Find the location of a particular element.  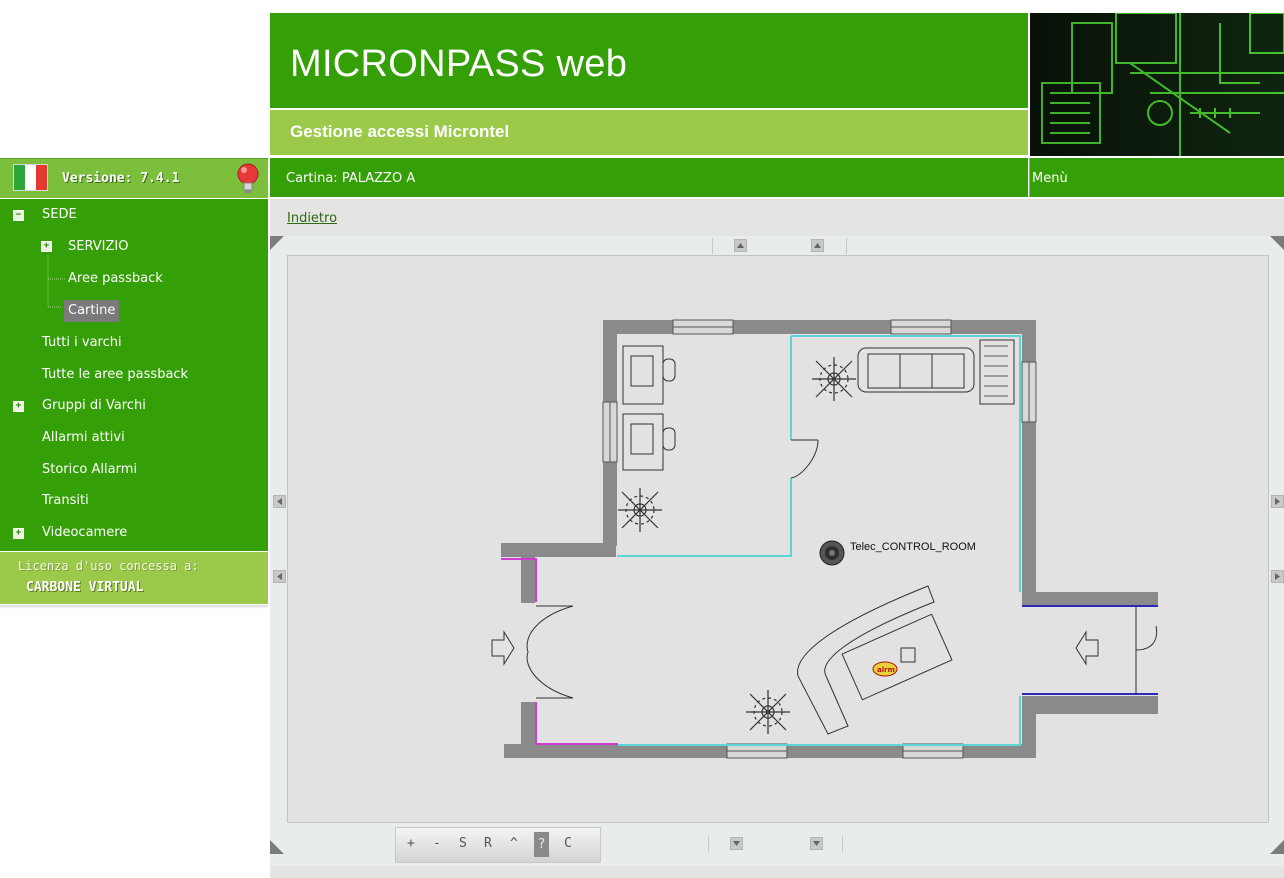

menu-link: Menù is located at coordinates (1050, 178).